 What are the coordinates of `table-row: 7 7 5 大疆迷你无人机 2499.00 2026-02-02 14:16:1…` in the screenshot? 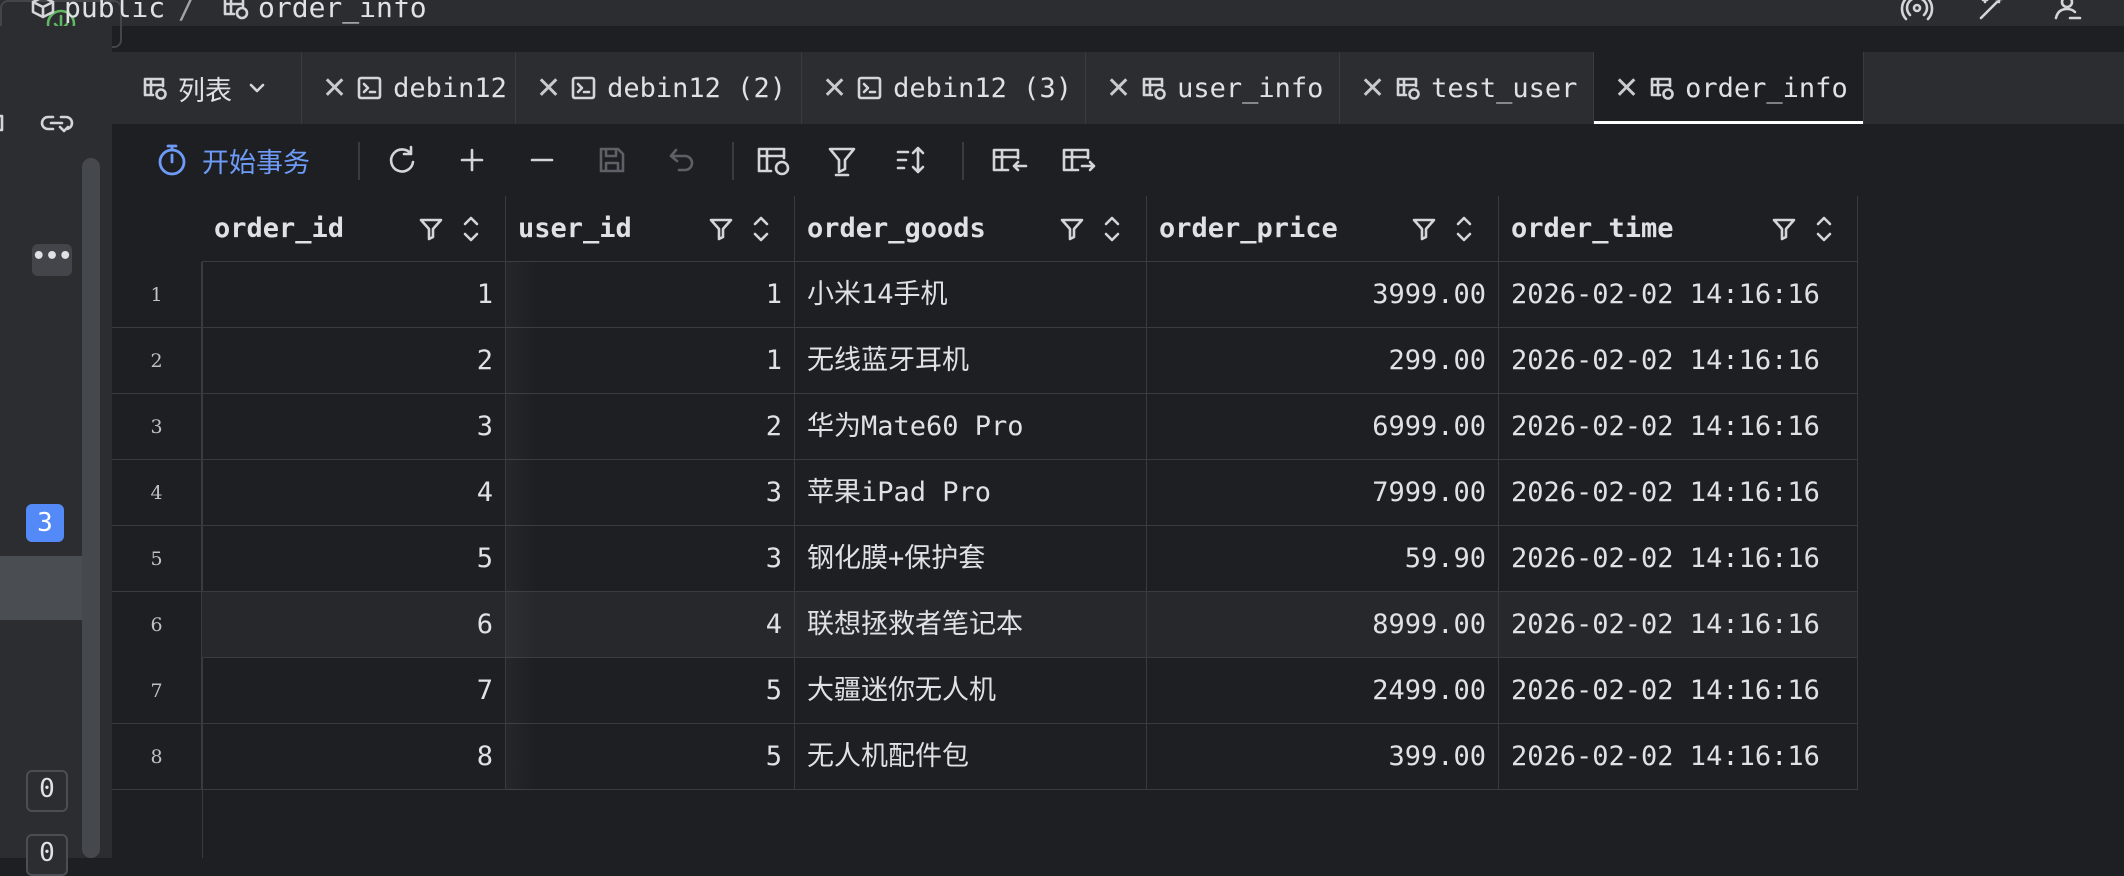 It's located at (985, 691).